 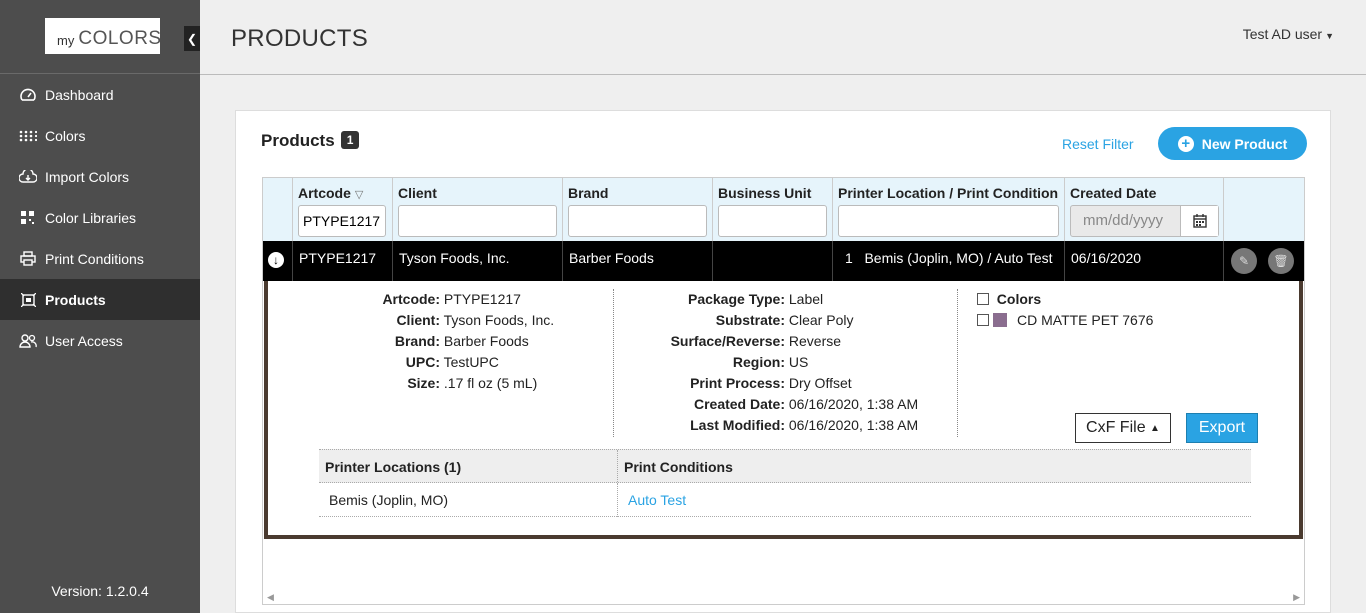 What do you see at coordinates (1144, 261) in the screenshot?
I see `cell-created-date: 06/16/2020` at bounding box center [1144, 261].